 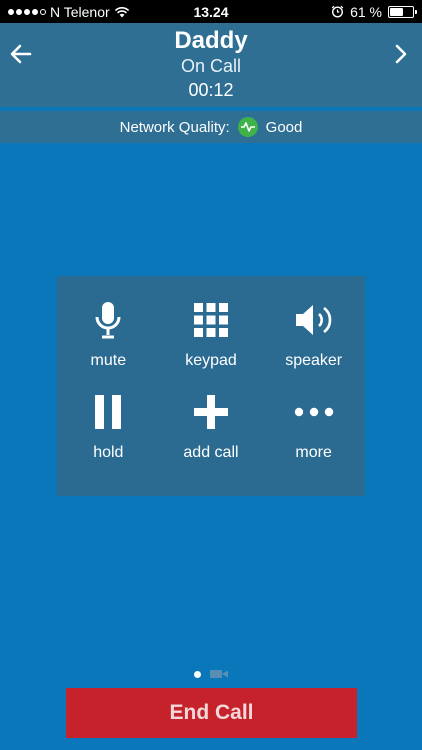 I want to click on more-dots-icon, so click(x=314, y=412).